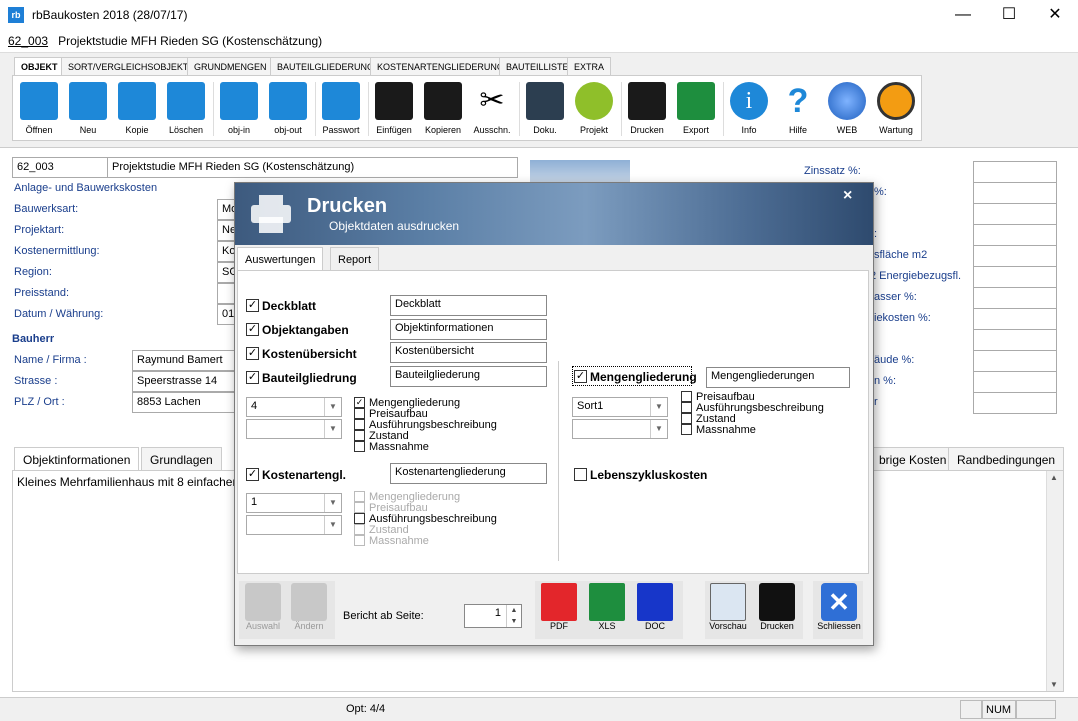 The height and width of the screenshot is (721, 1078). What do you see at coordinates (686, 396) in the screenshot?
I see `mg-preis-checkbox` at bounding box center [686, 396].